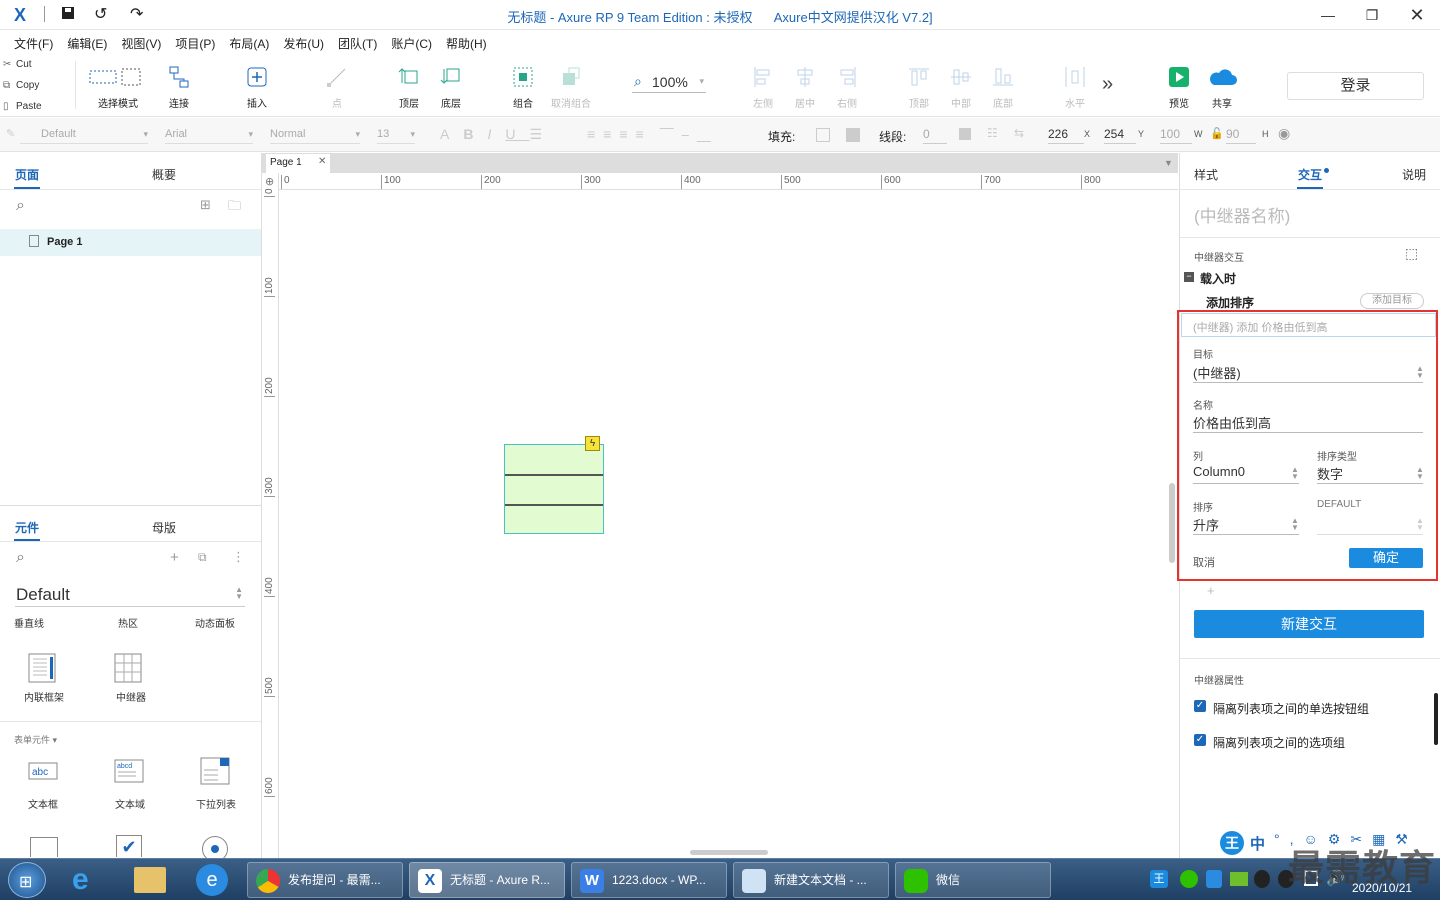 This screenshot has width=1440, height=900. What do you see at coordinates (129, 846) in the screenshot?
I see `checkbox-icon: ✔` at bounding box center [129, 846].